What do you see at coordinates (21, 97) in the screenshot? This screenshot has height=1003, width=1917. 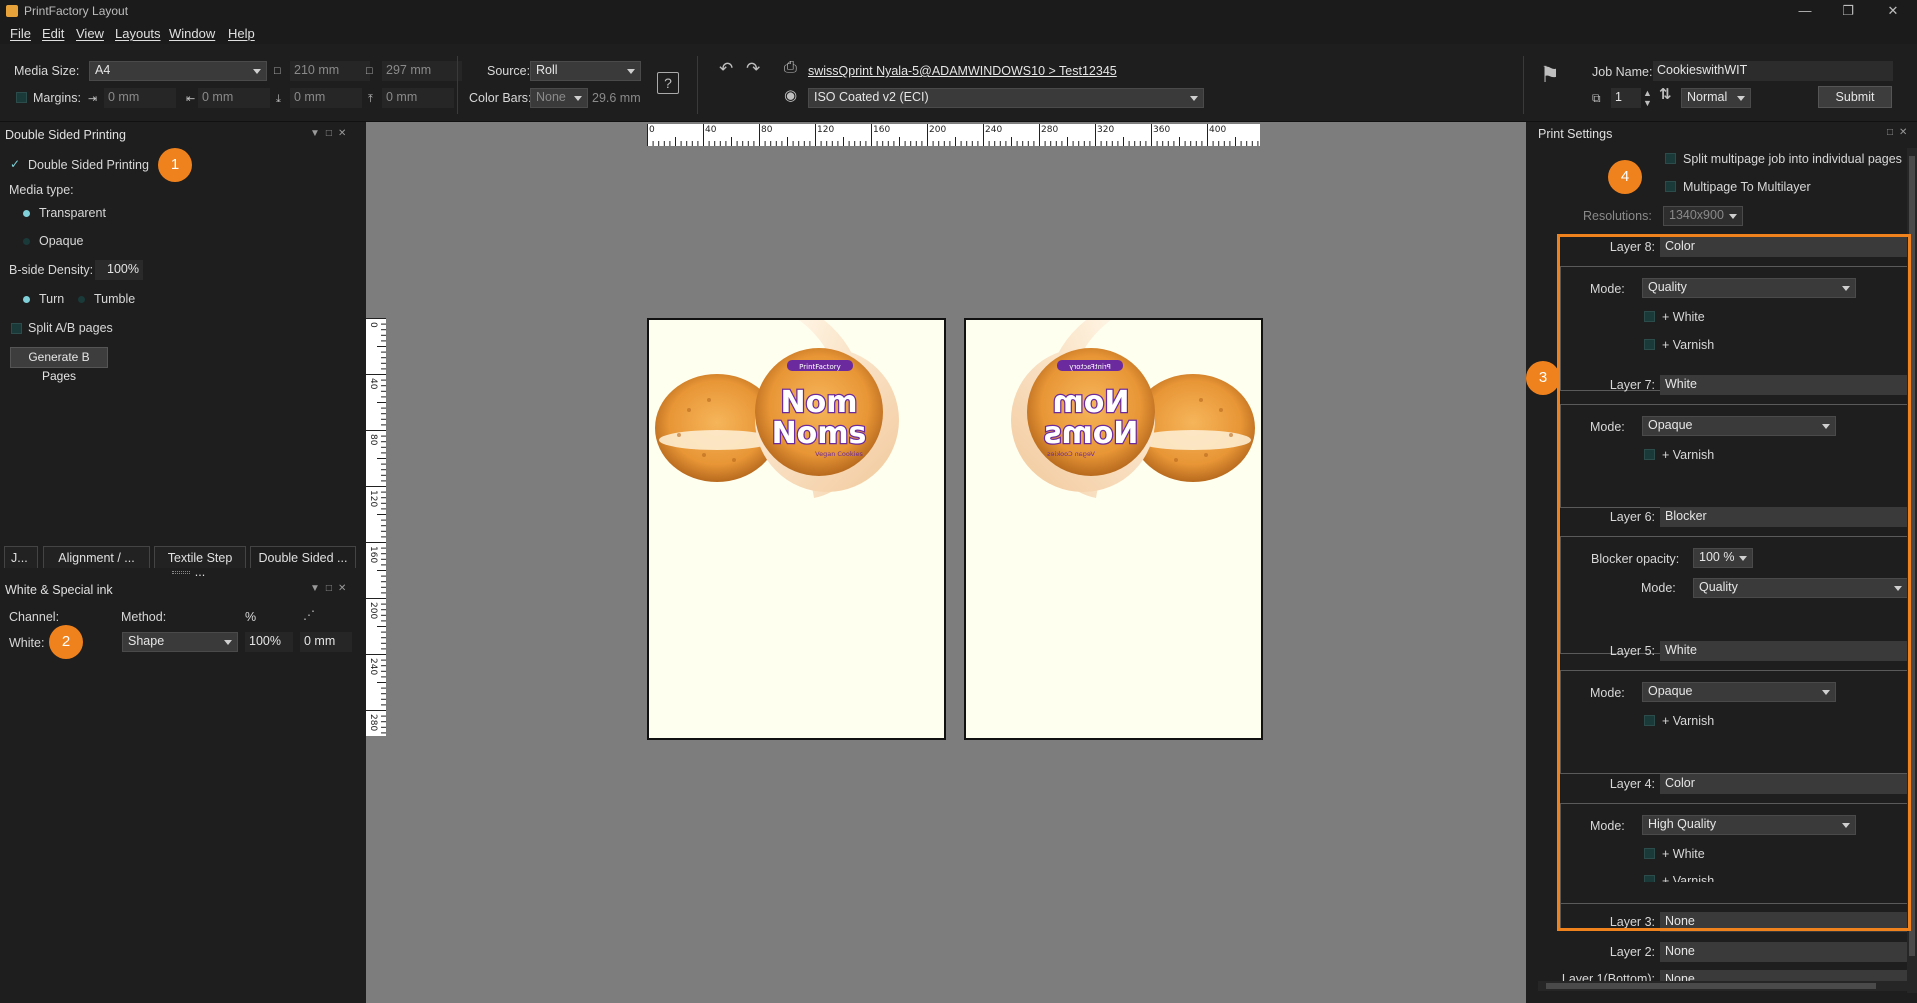 I see `margins-checkbox` at bounding box center [21, 97].